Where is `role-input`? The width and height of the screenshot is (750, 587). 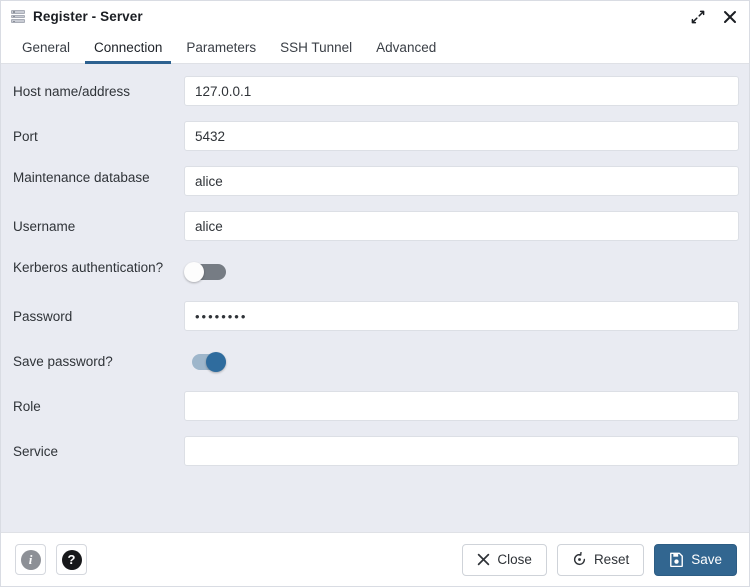 role-input is located at coordinates (461, 406).